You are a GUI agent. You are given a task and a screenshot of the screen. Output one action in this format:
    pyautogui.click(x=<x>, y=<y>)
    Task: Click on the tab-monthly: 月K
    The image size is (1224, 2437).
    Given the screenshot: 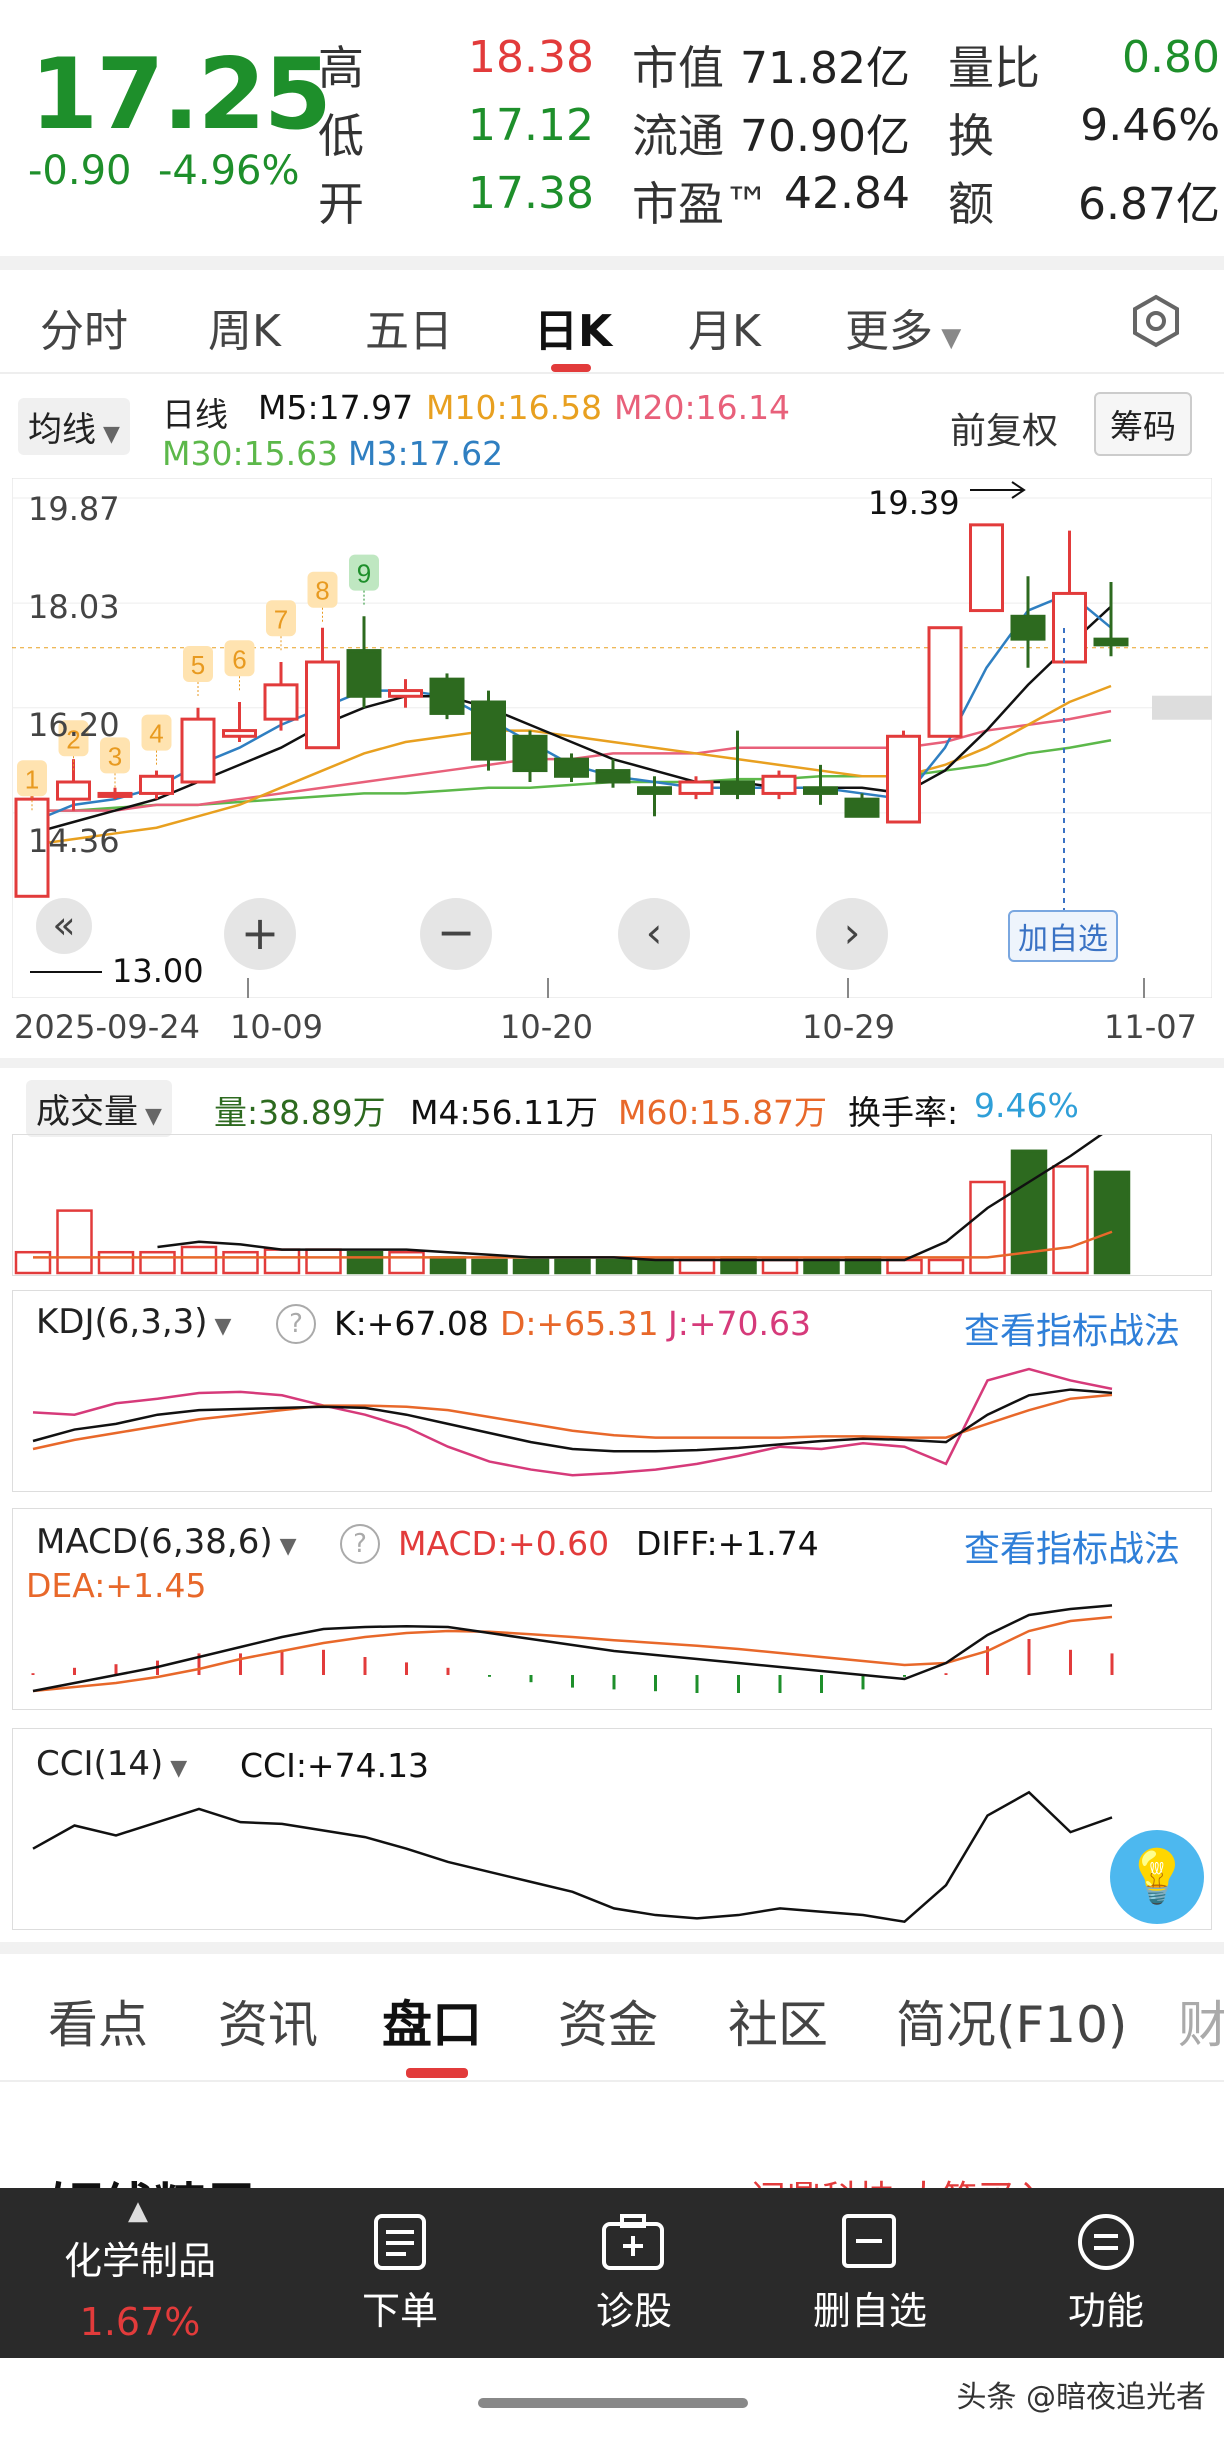 What is the action you would take?
    pyautogui.click(x=724, y=327)
    